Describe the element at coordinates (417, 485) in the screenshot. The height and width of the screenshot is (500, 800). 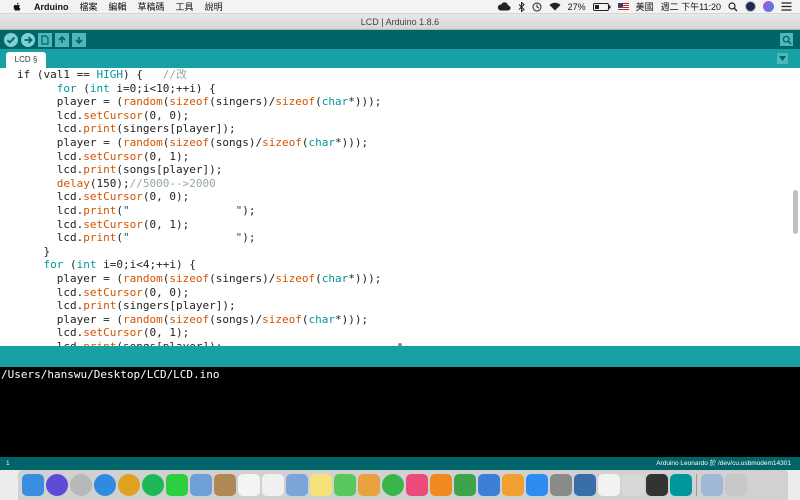
I see `itunes-icon` at that location.